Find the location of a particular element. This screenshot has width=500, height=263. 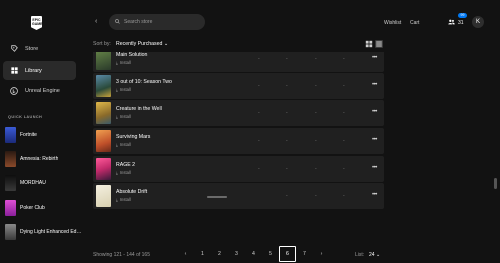

quick-launch-label: Fortnite is located at coordinates (28, 134).